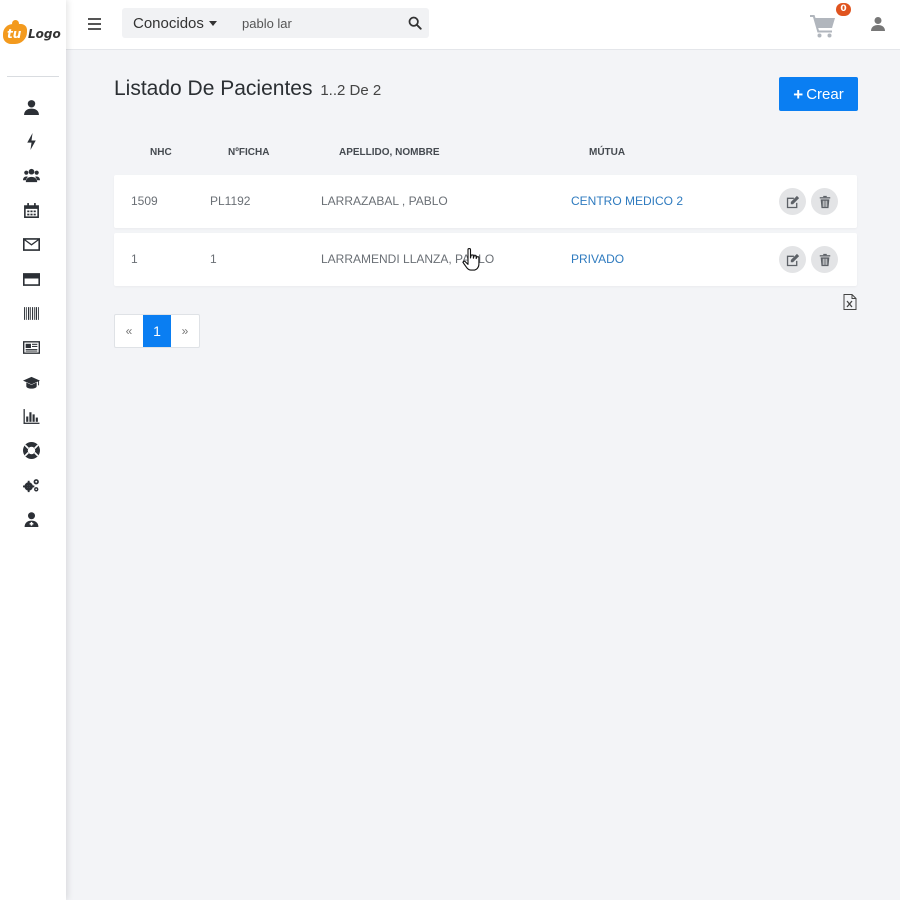 This screenshot has width=900, height=900. I want to click on sidebar-item-reports, so click(31, 416).